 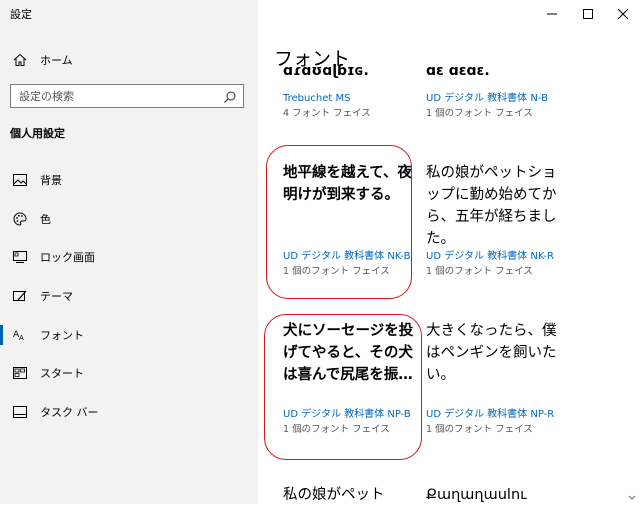 I want to click on section-title: 個人用設定, so click(x=37, y=133).